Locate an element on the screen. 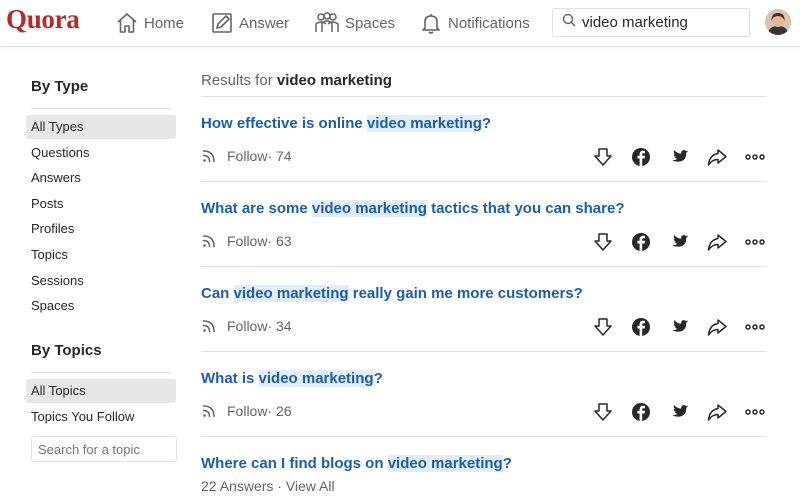  spaces-icon is located at coordinates (327, 23).